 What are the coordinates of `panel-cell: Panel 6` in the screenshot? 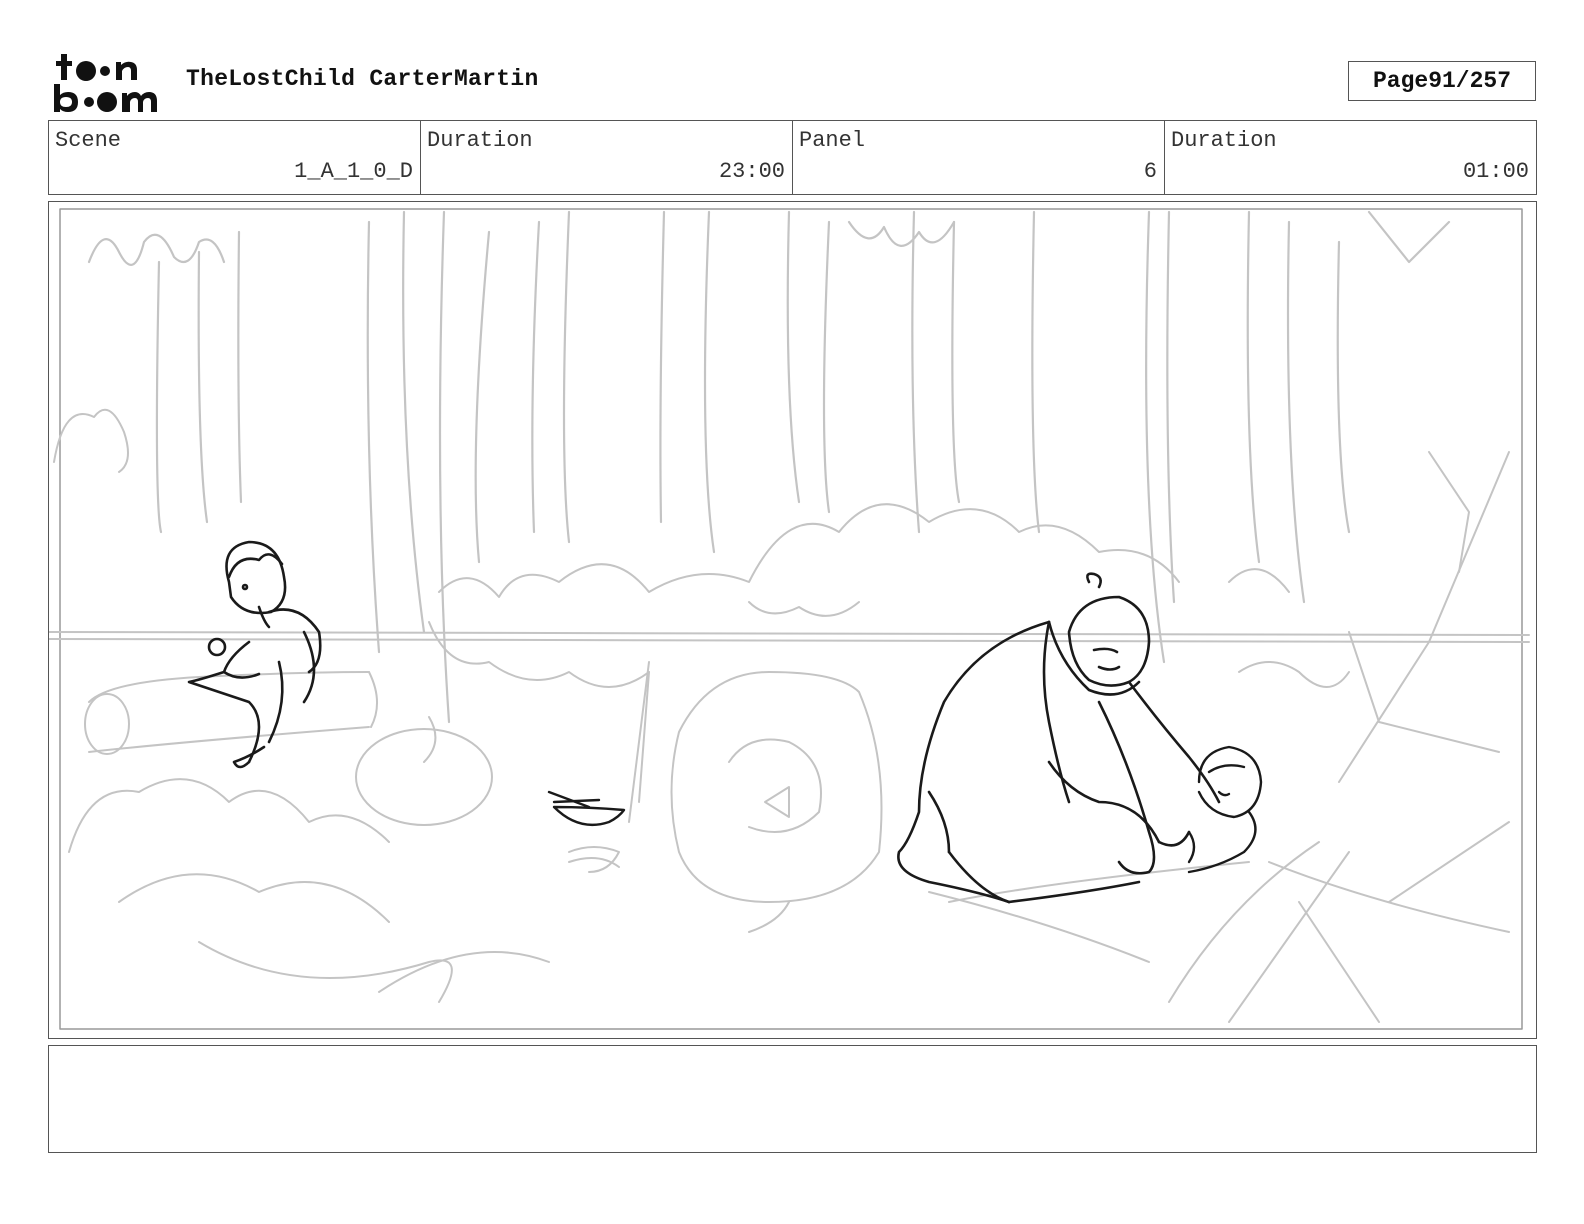 It's located at (979, 157).